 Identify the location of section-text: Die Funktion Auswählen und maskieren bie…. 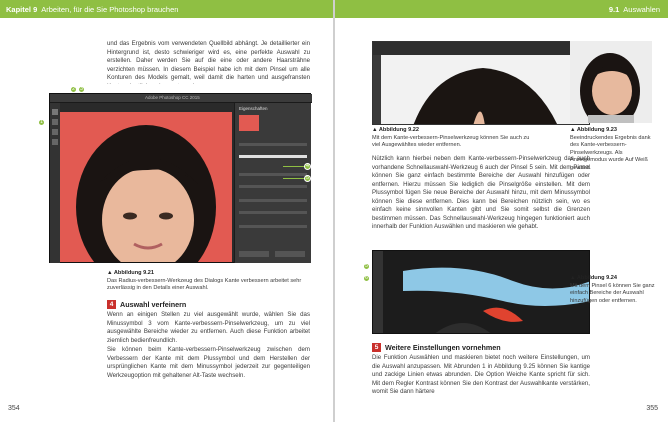
(481, 374).